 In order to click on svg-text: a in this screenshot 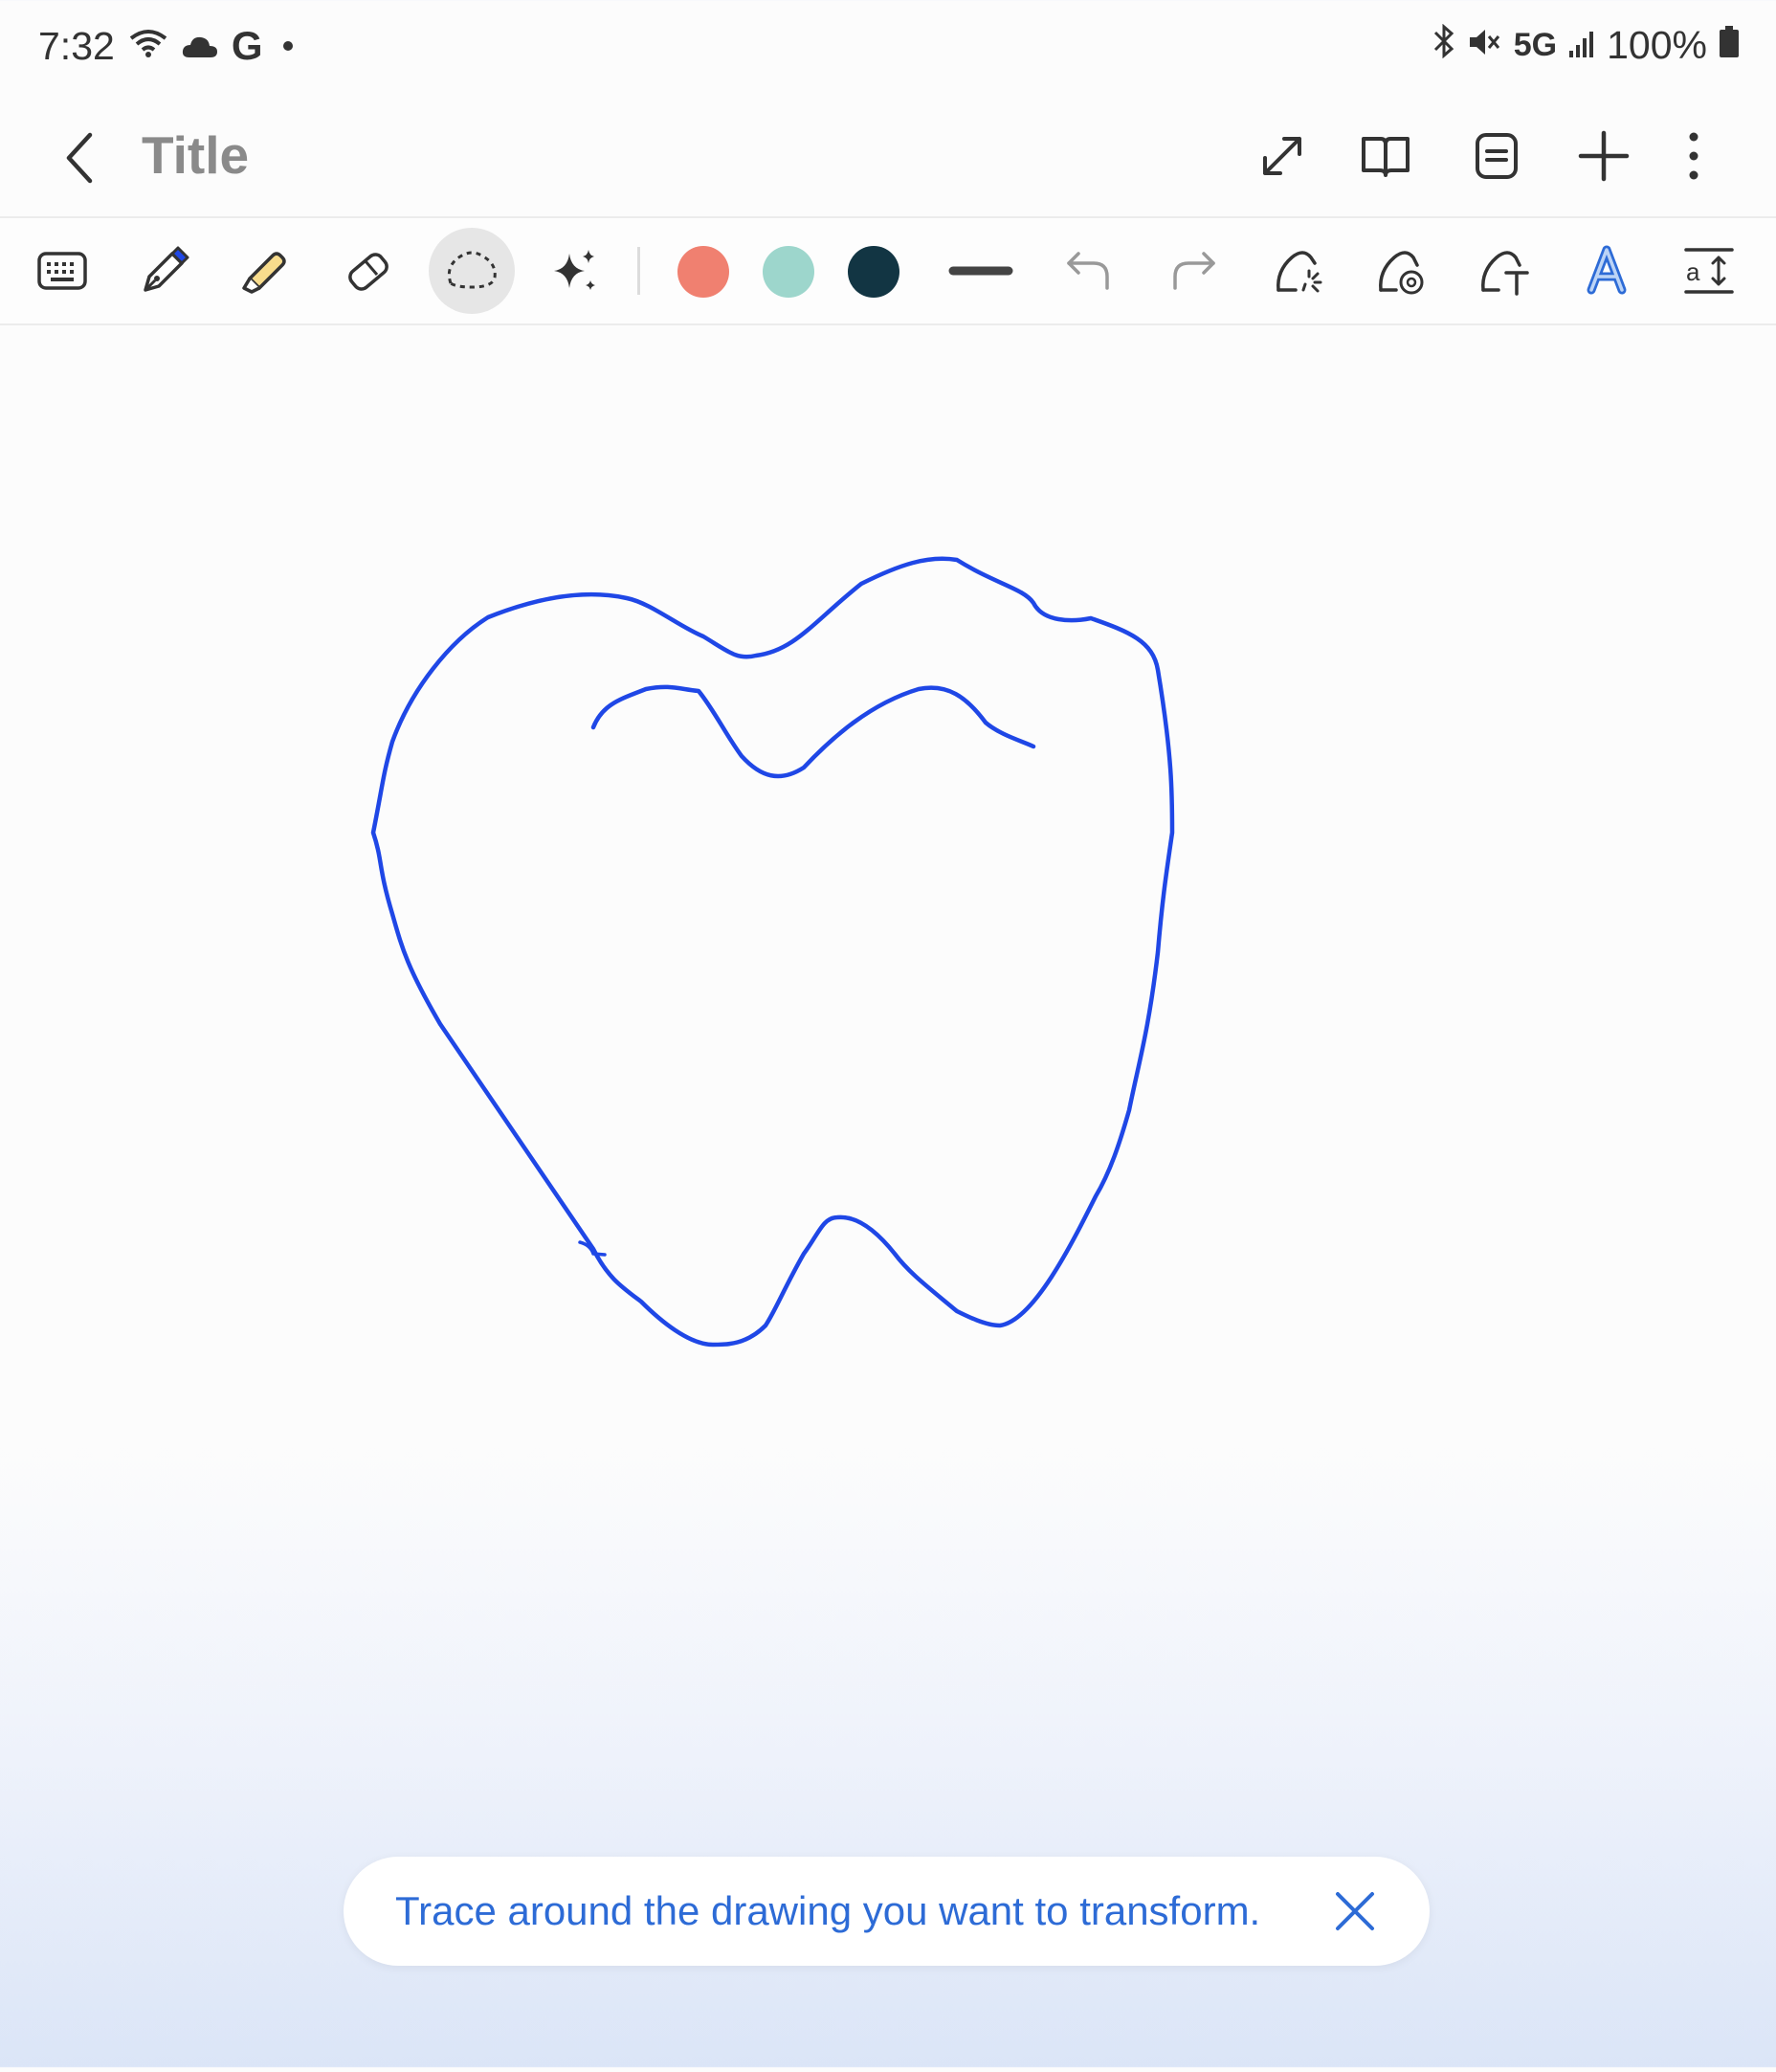, I will do `click(1693, 272)`.